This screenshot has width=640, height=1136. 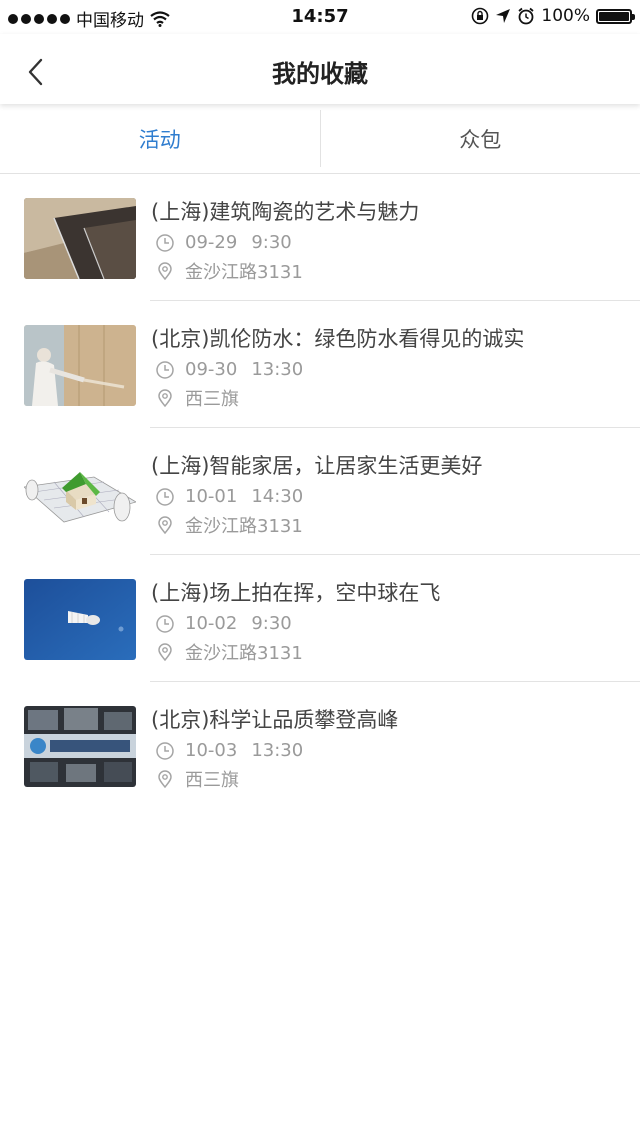 What do you see at coordinates (565, 16) in the screenshot?
I see `battery-percent: 100%` at bounding box center [565, 16].